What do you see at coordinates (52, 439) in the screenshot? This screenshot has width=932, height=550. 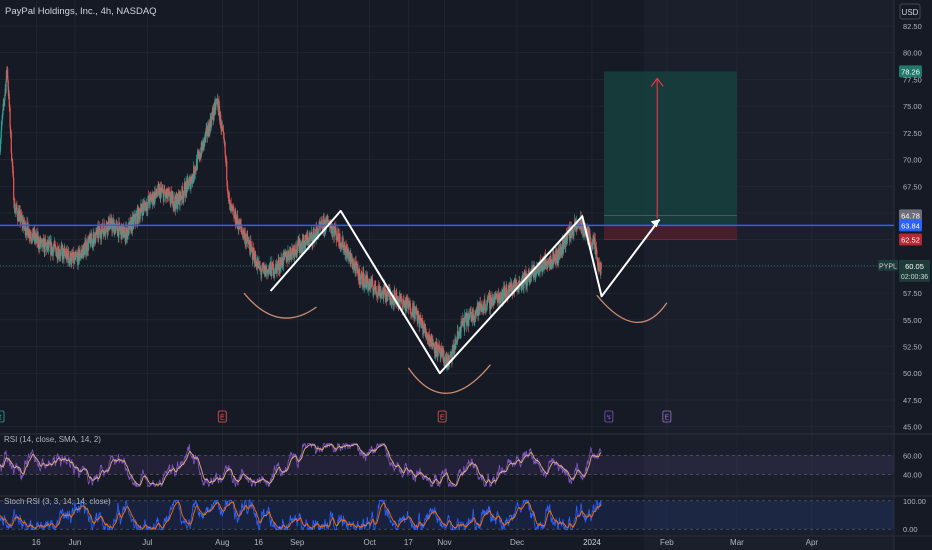 I see `rsi-label: RSI (14, close, SMA, 14, 2)` at bounding box center [52, 439].